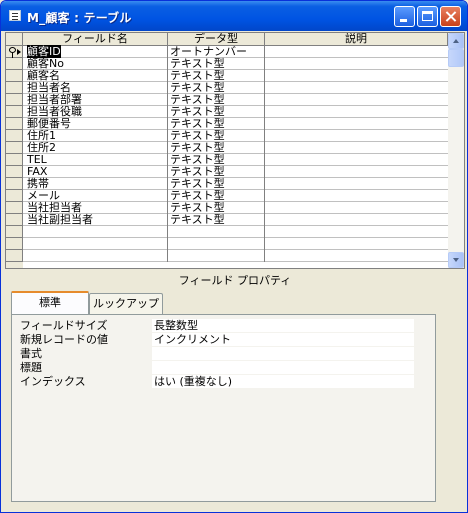  Describe the element at coordinates (227, 51) in the screenshot. I see `table-row: 顧客ID オートナンバー` at that location.